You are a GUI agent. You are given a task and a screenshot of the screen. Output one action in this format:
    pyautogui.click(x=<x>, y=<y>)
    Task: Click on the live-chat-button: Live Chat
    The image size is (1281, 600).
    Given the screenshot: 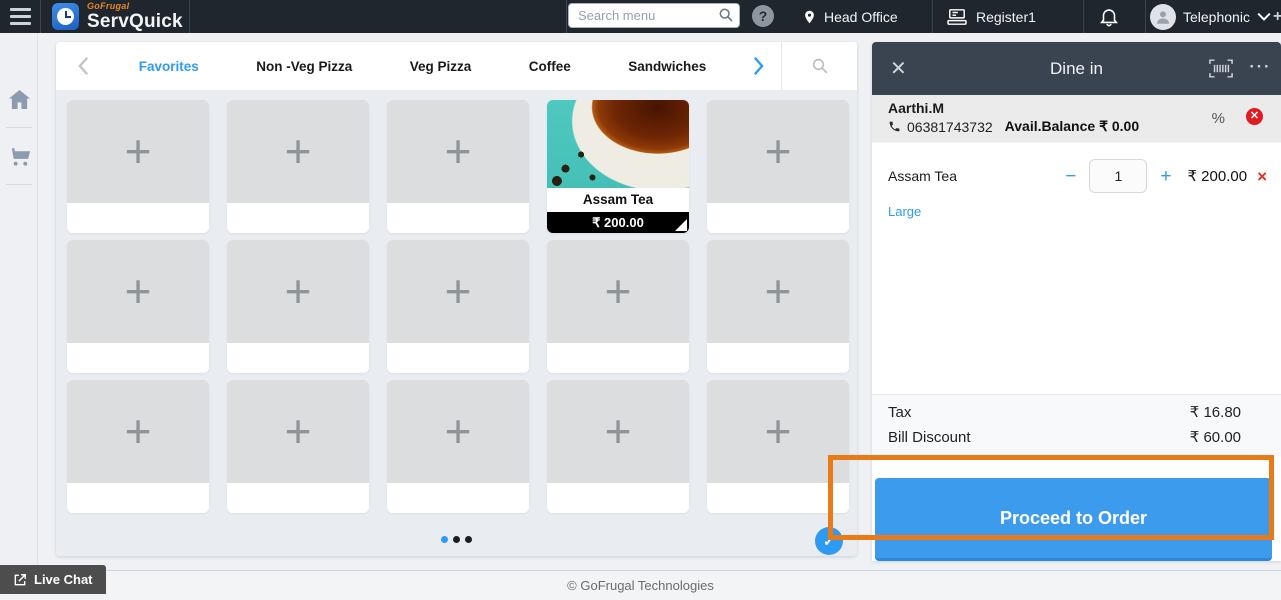 What is the action you would take?
    pyautogui.click(x=53, y=579)
    